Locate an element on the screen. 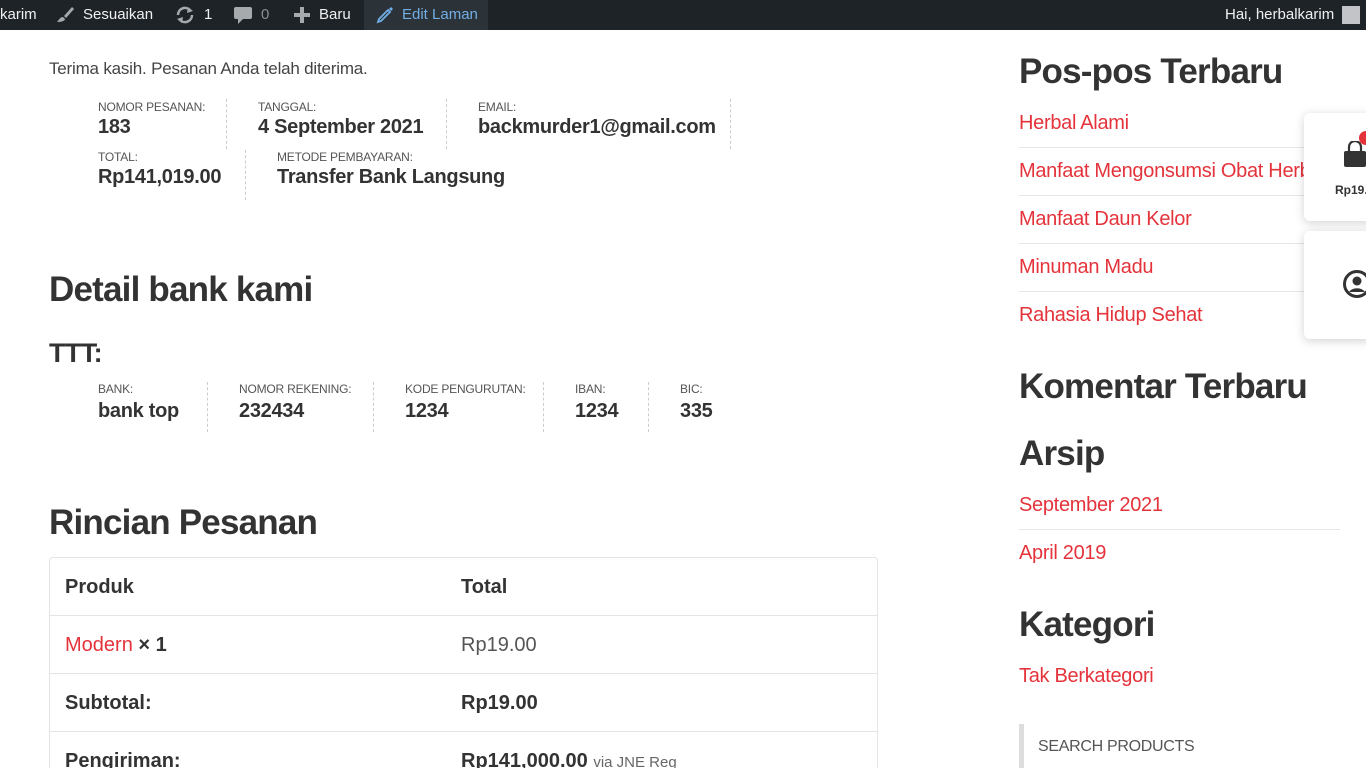 The image size is (1366, 768). bank-field: KODE PENGURUTAN: 1234 is located at coordinates (465, 402).